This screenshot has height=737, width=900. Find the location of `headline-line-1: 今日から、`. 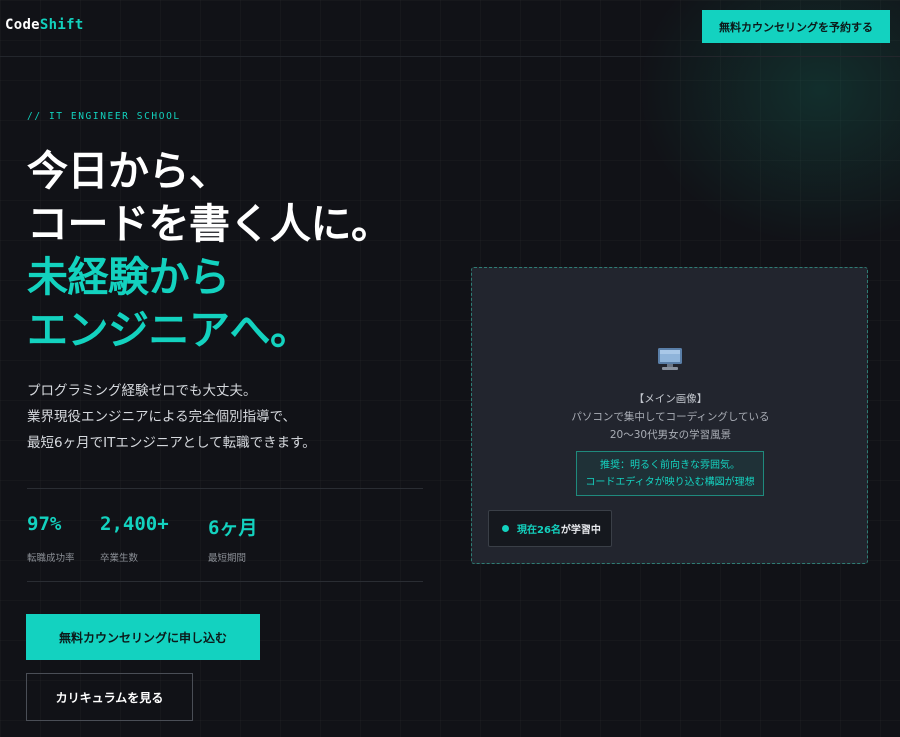

headline-line-1: 今日から、 is located at coordinates (128, 171).